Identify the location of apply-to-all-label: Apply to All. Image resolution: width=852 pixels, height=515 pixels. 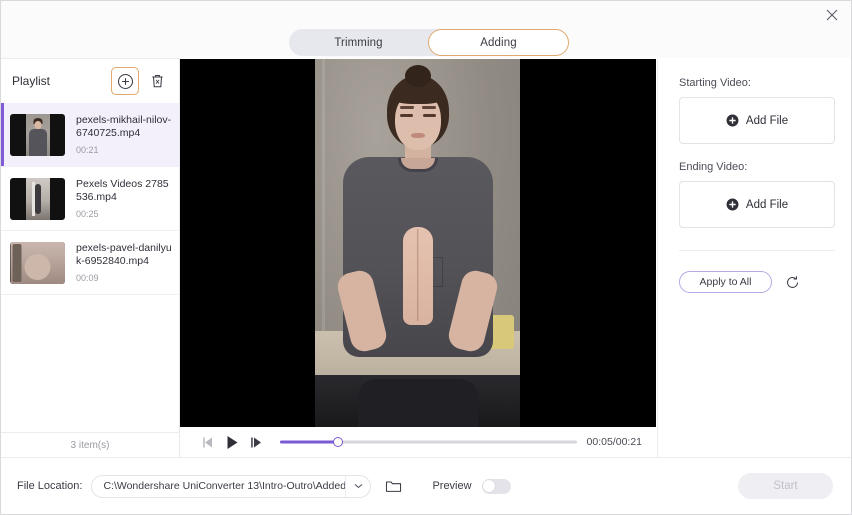
(725, 282).